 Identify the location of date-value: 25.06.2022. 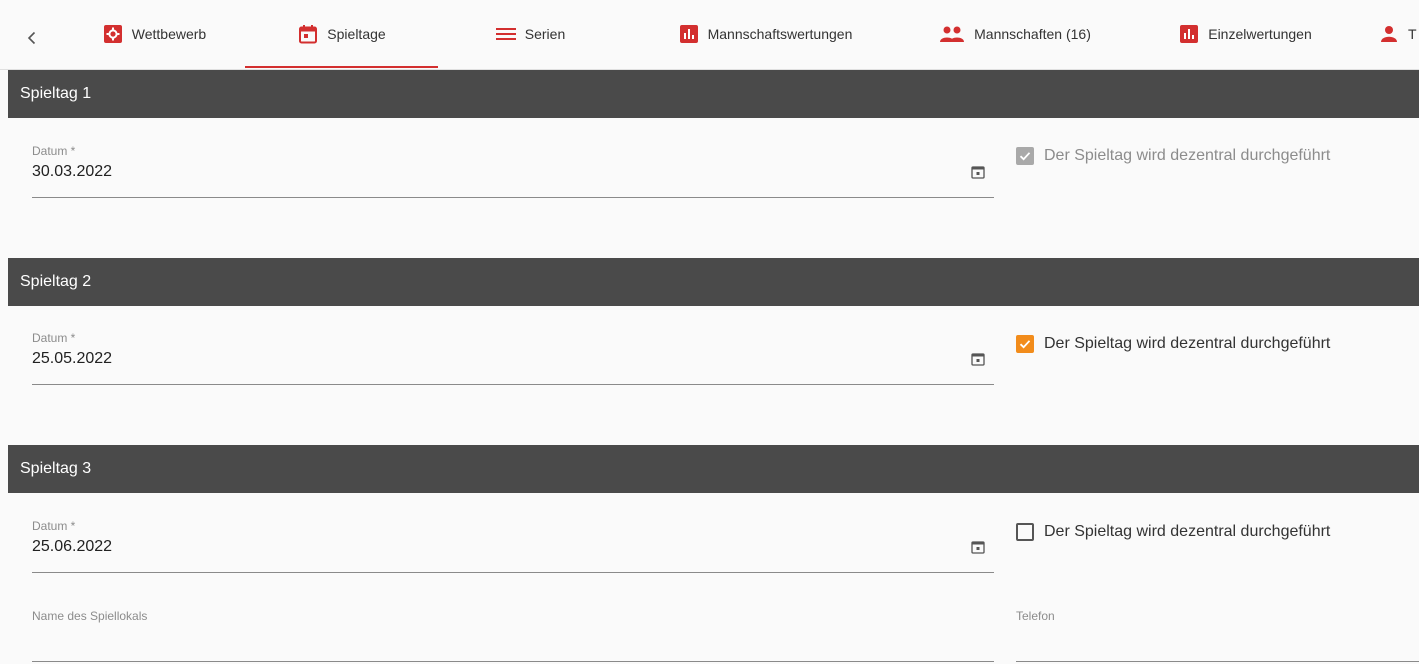
(72, 546).